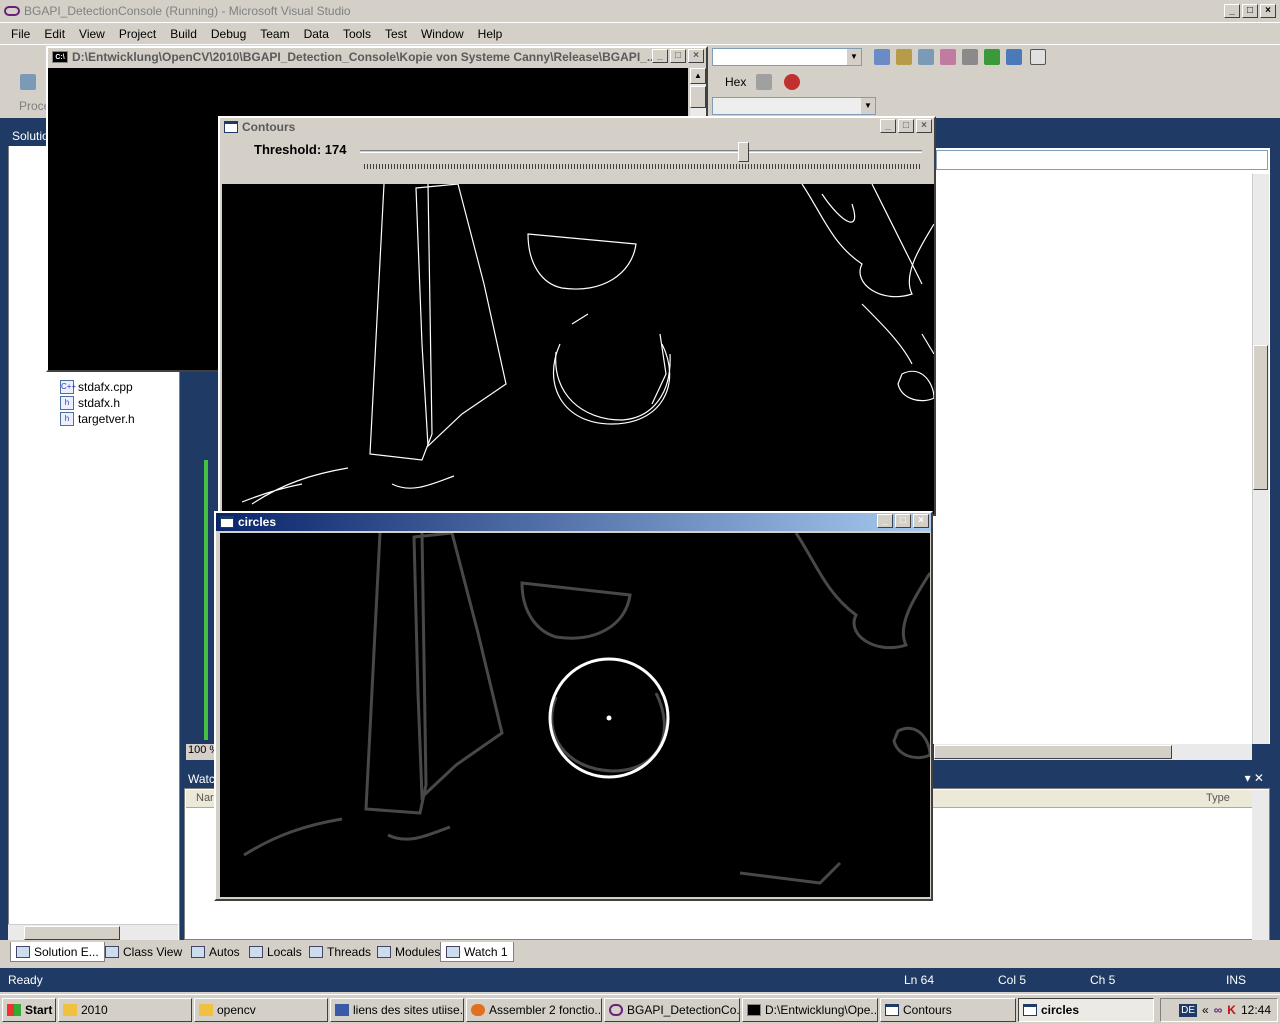  I want to click on menu-file: File, so click(20, 34).